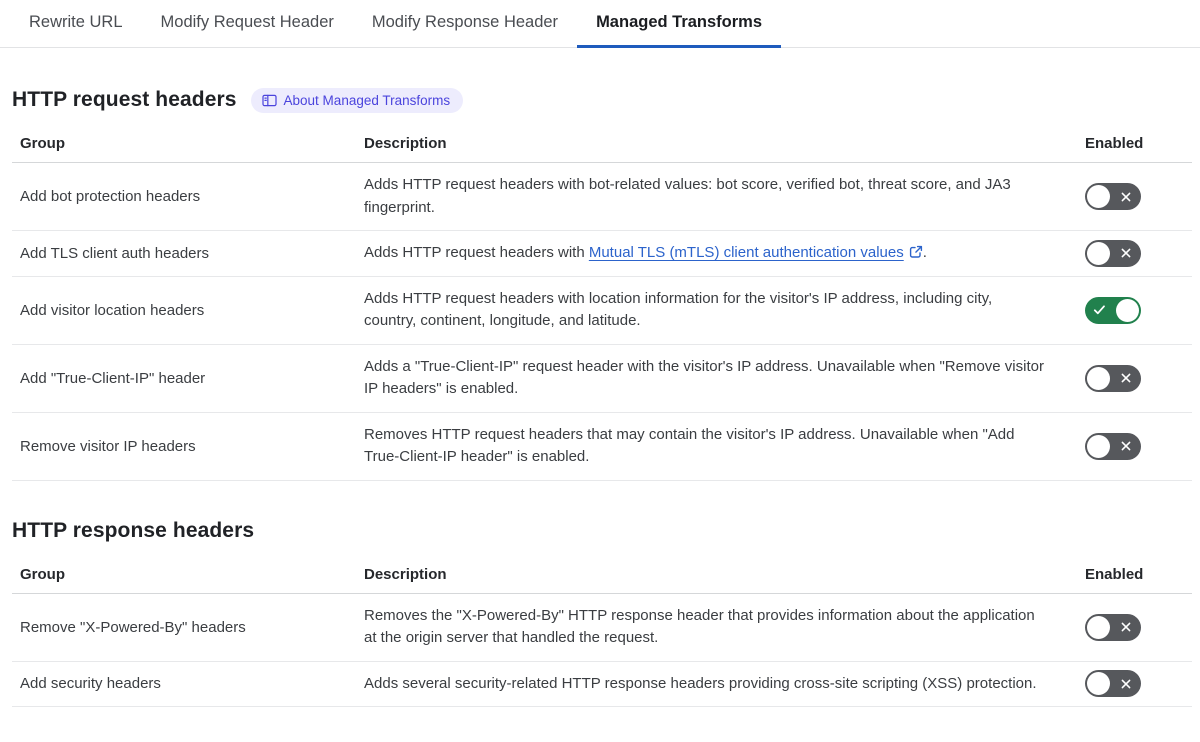  I want to click on group-name: Remove "X-Powered-By" headers, so click(133, 627).